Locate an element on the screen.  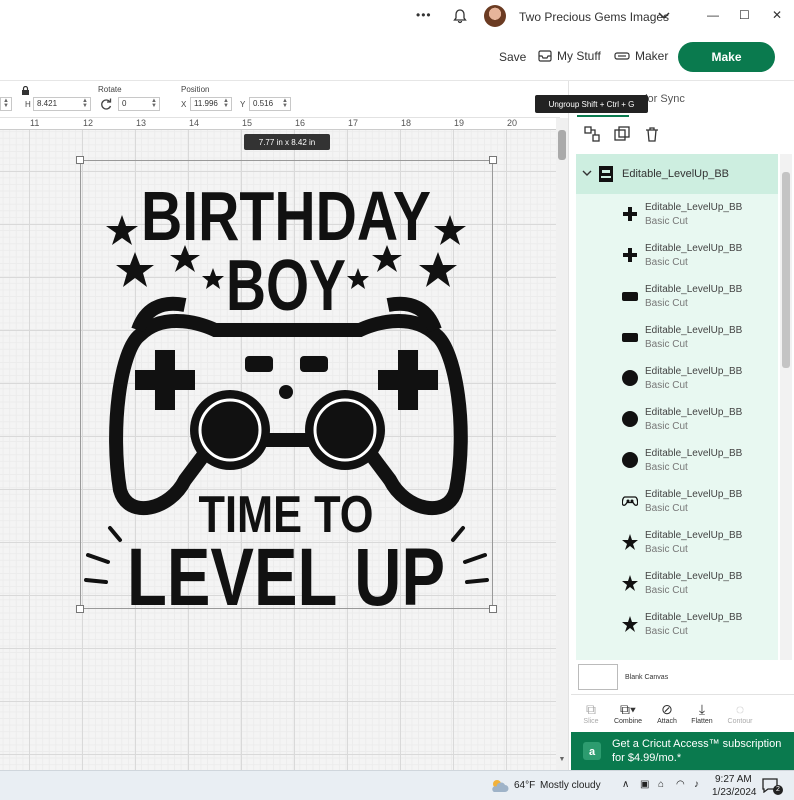
ruler-tick: 12 is located at coordinates (88, 123).